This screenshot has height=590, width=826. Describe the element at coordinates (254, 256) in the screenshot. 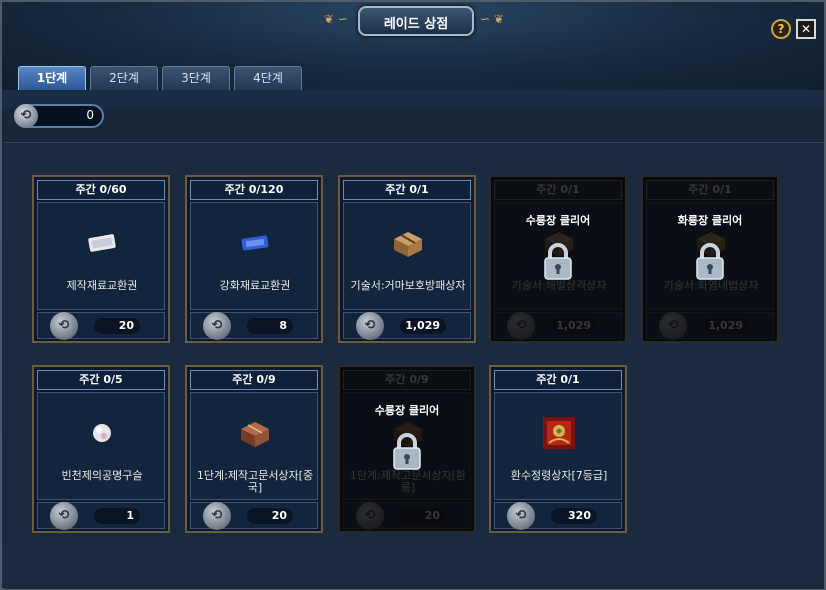

I see `item-slot: 강화재료교환권` at that location.